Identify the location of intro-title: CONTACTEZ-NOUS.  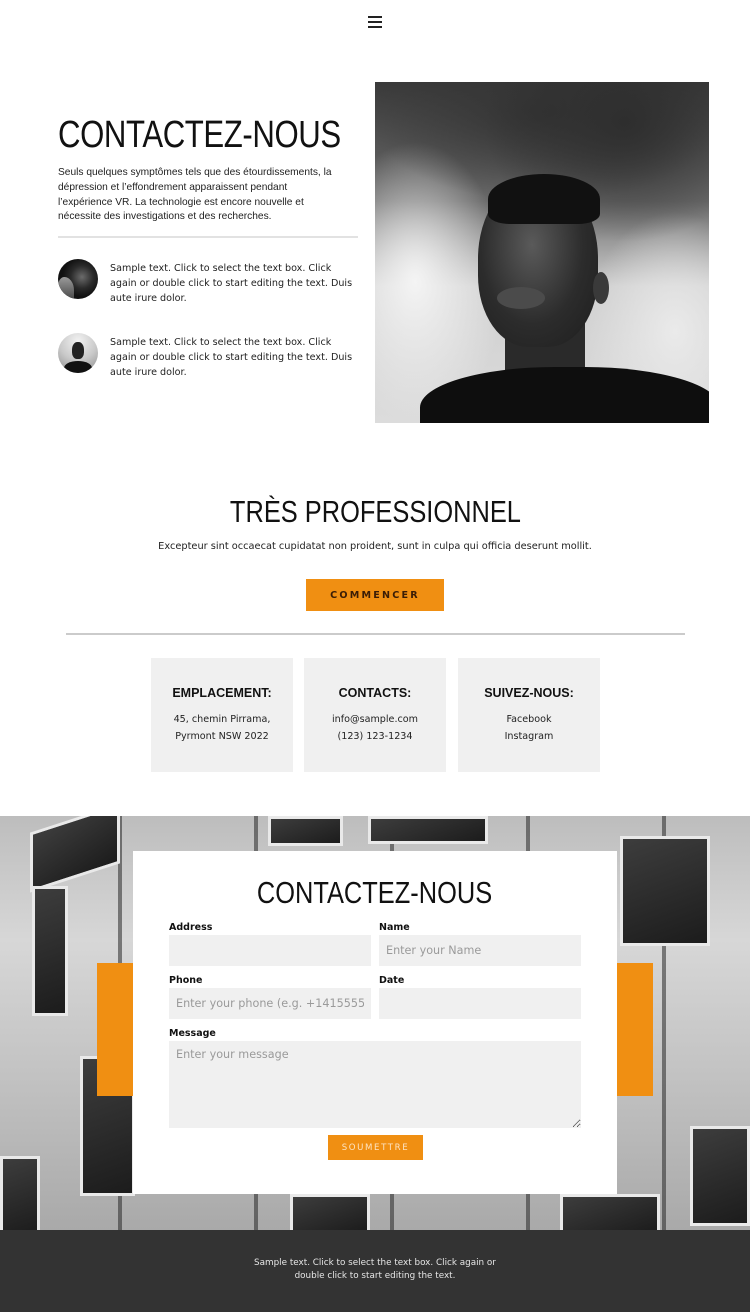
(199, 135).